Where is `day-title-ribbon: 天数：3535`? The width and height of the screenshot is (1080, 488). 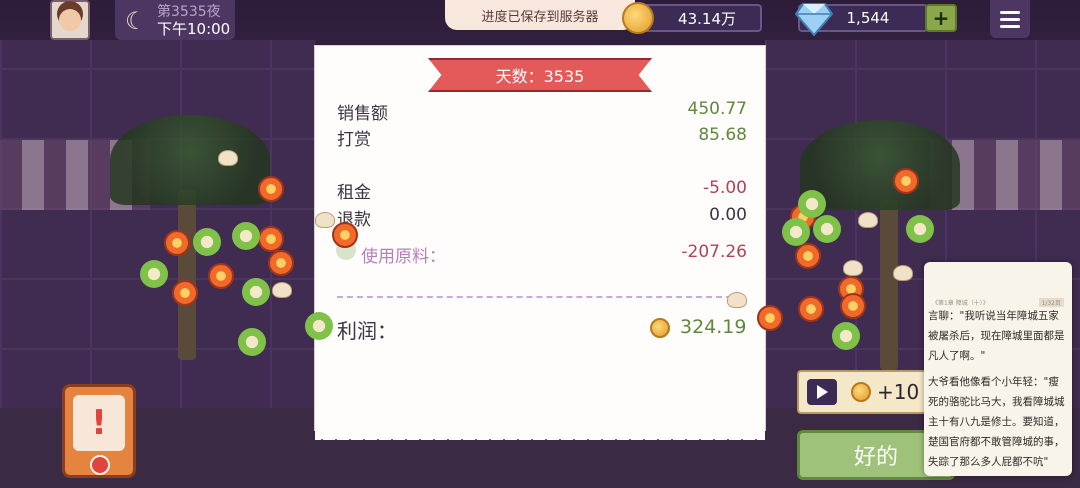 day-title-ribbon: 天数：3535 is located at coordinates (540, 75).